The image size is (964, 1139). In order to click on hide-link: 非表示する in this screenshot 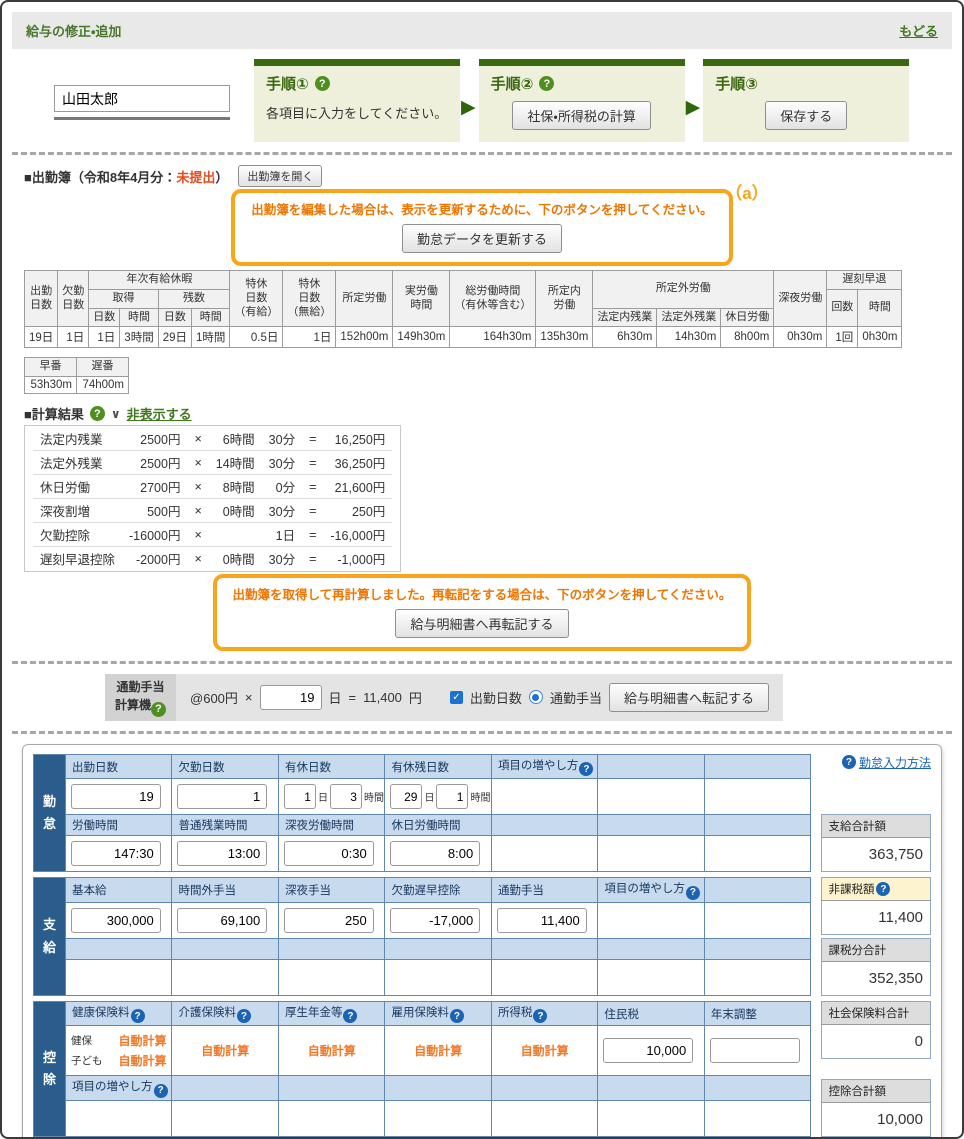, I will do `click(159, 413)`.